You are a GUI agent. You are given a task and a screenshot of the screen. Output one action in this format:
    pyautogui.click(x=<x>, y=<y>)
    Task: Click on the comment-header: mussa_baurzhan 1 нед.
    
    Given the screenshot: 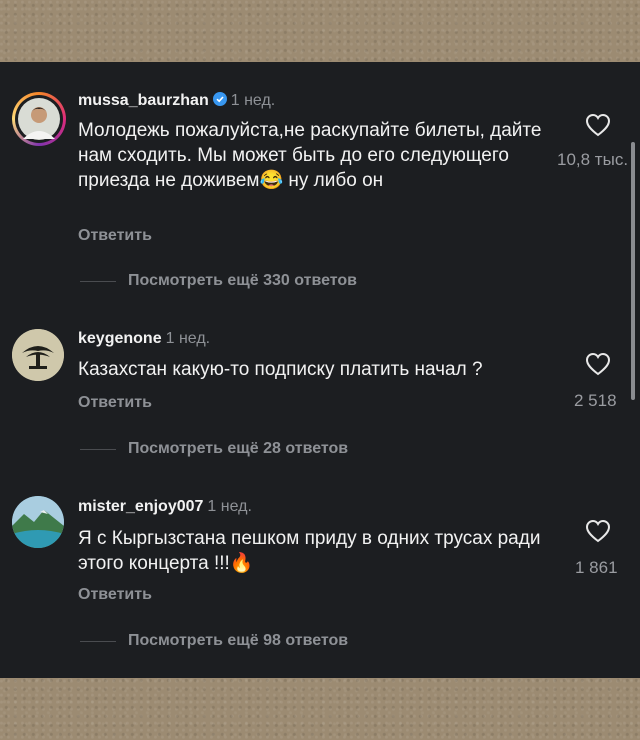 What is the action you would take?
    pyautogui.click(x=176, y=101)
    